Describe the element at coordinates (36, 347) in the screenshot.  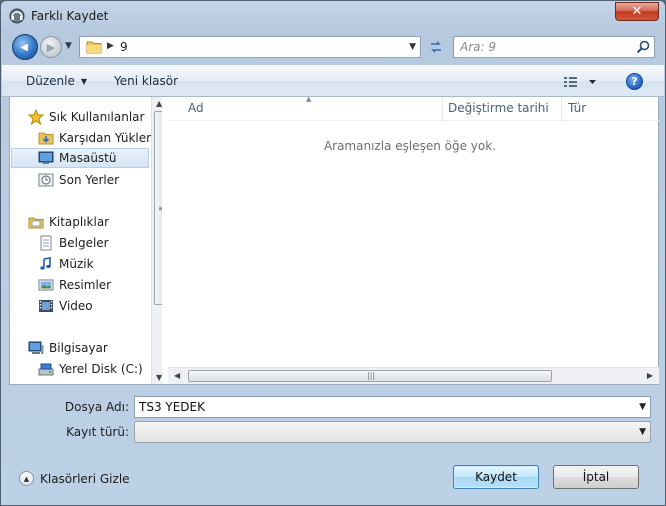
I see `computer-icon` at that location.